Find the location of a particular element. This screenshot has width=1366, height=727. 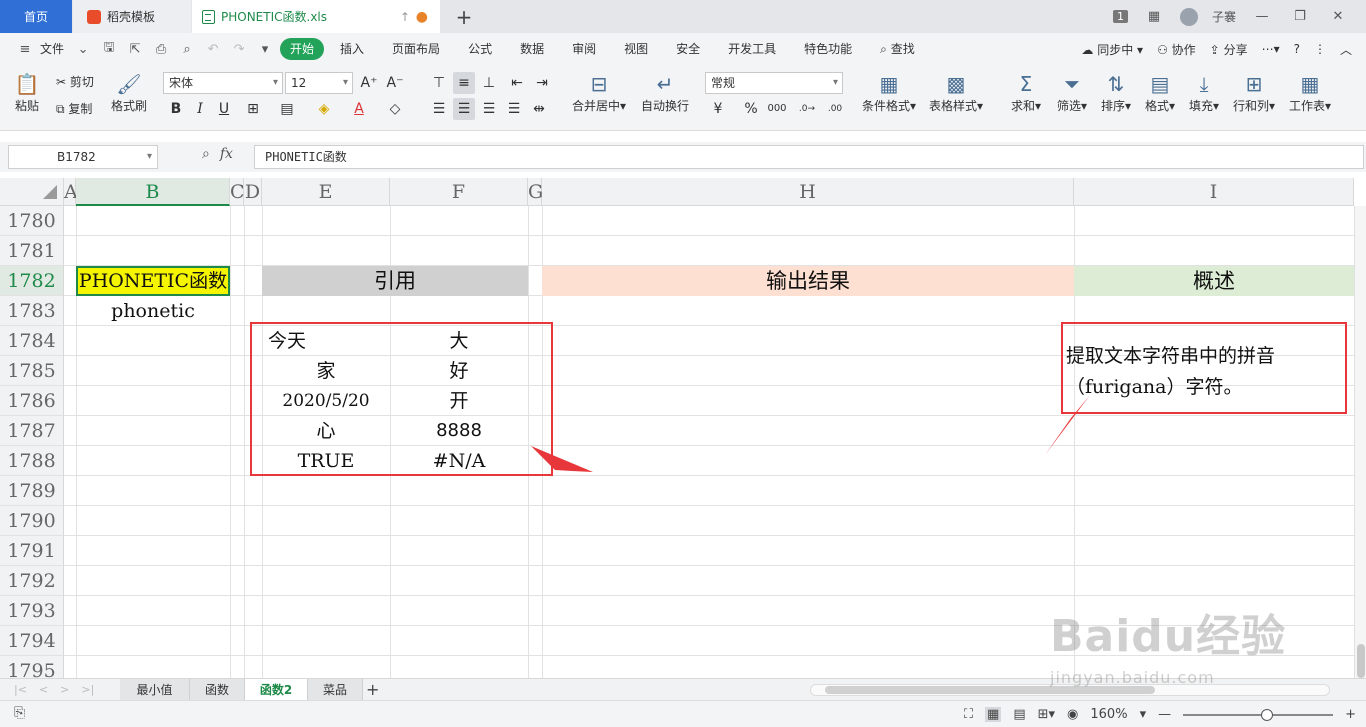

avatar is located at coordinates (1188, 16).